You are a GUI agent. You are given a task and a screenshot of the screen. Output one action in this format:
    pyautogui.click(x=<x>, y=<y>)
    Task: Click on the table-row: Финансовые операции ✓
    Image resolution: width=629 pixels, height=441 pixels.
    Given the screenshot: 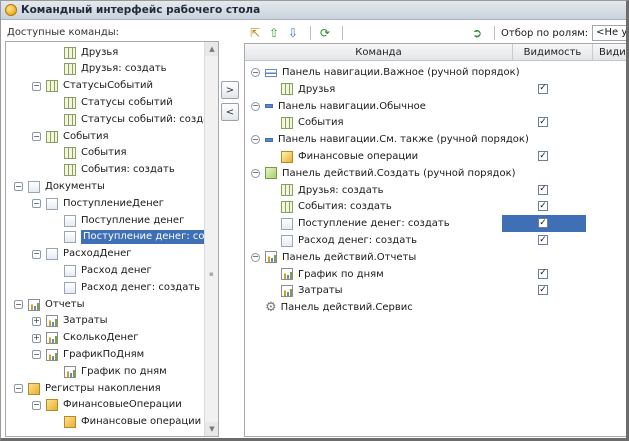 What is the action you would take?
    pyautogui.click(x=435, y=156)
    